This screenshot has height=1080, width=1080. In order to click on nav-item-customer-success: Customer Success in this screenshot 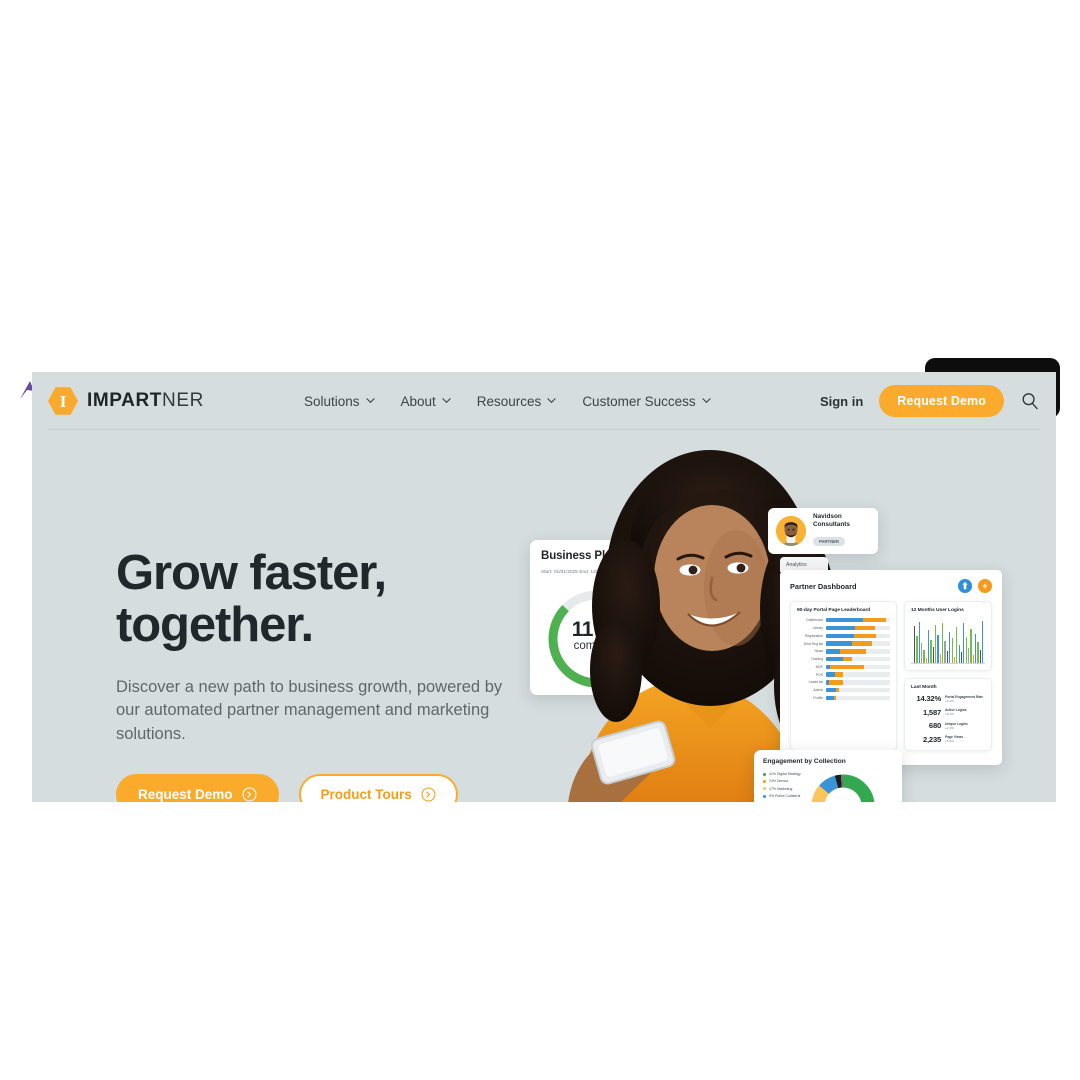, I will do `click(646, 401)`.